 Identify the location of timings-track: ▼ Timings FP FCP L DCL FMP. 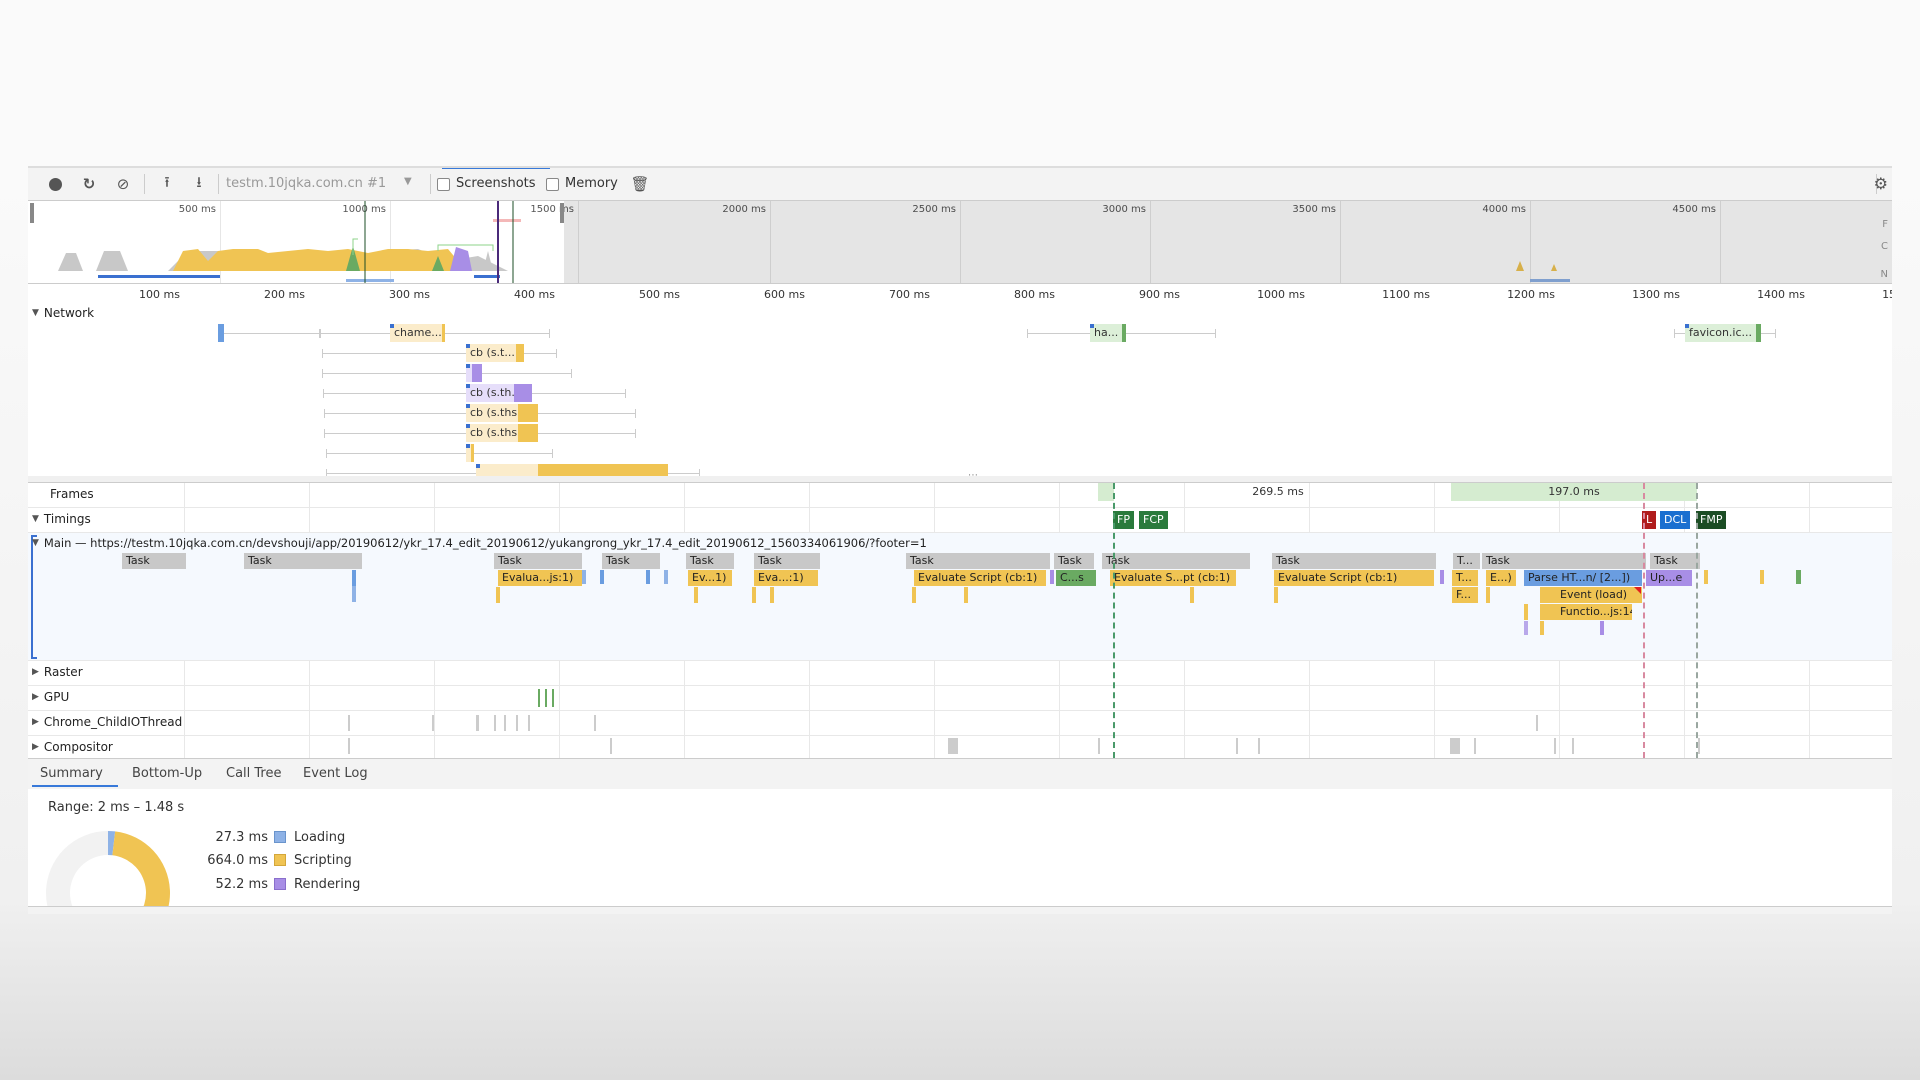
(960, 520).